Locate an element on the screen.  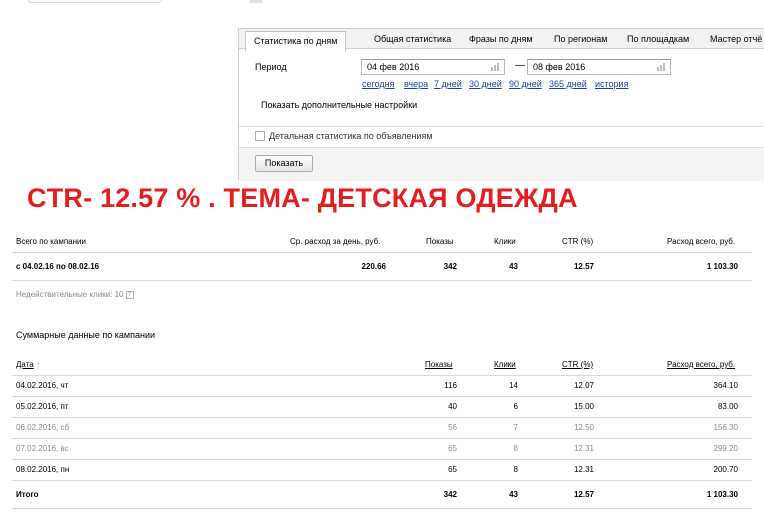
question-icon: ? is located at coordinates (129, 294).